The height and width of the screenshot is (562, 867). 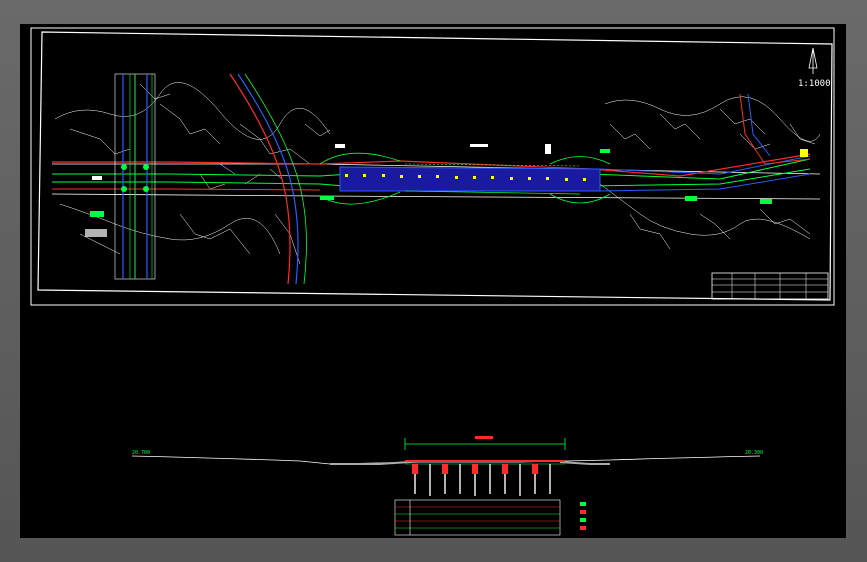 What do you see at coordinates (141, 453) in the screenshot?
I see `profile-left-elevation: 20.700` at bounding box center [141, 453].